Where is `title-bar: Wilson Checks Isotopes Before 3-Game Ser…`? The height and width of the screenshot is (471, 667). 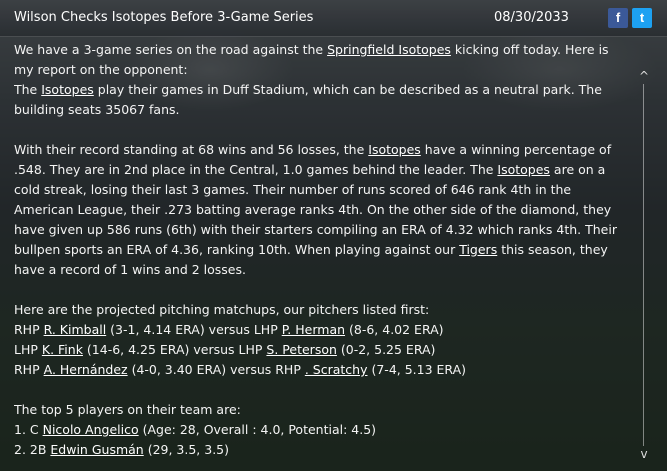 title-bar: Wilson Checks Isotopes Before 3-Game Ser… is located at coordinates (333, 18).